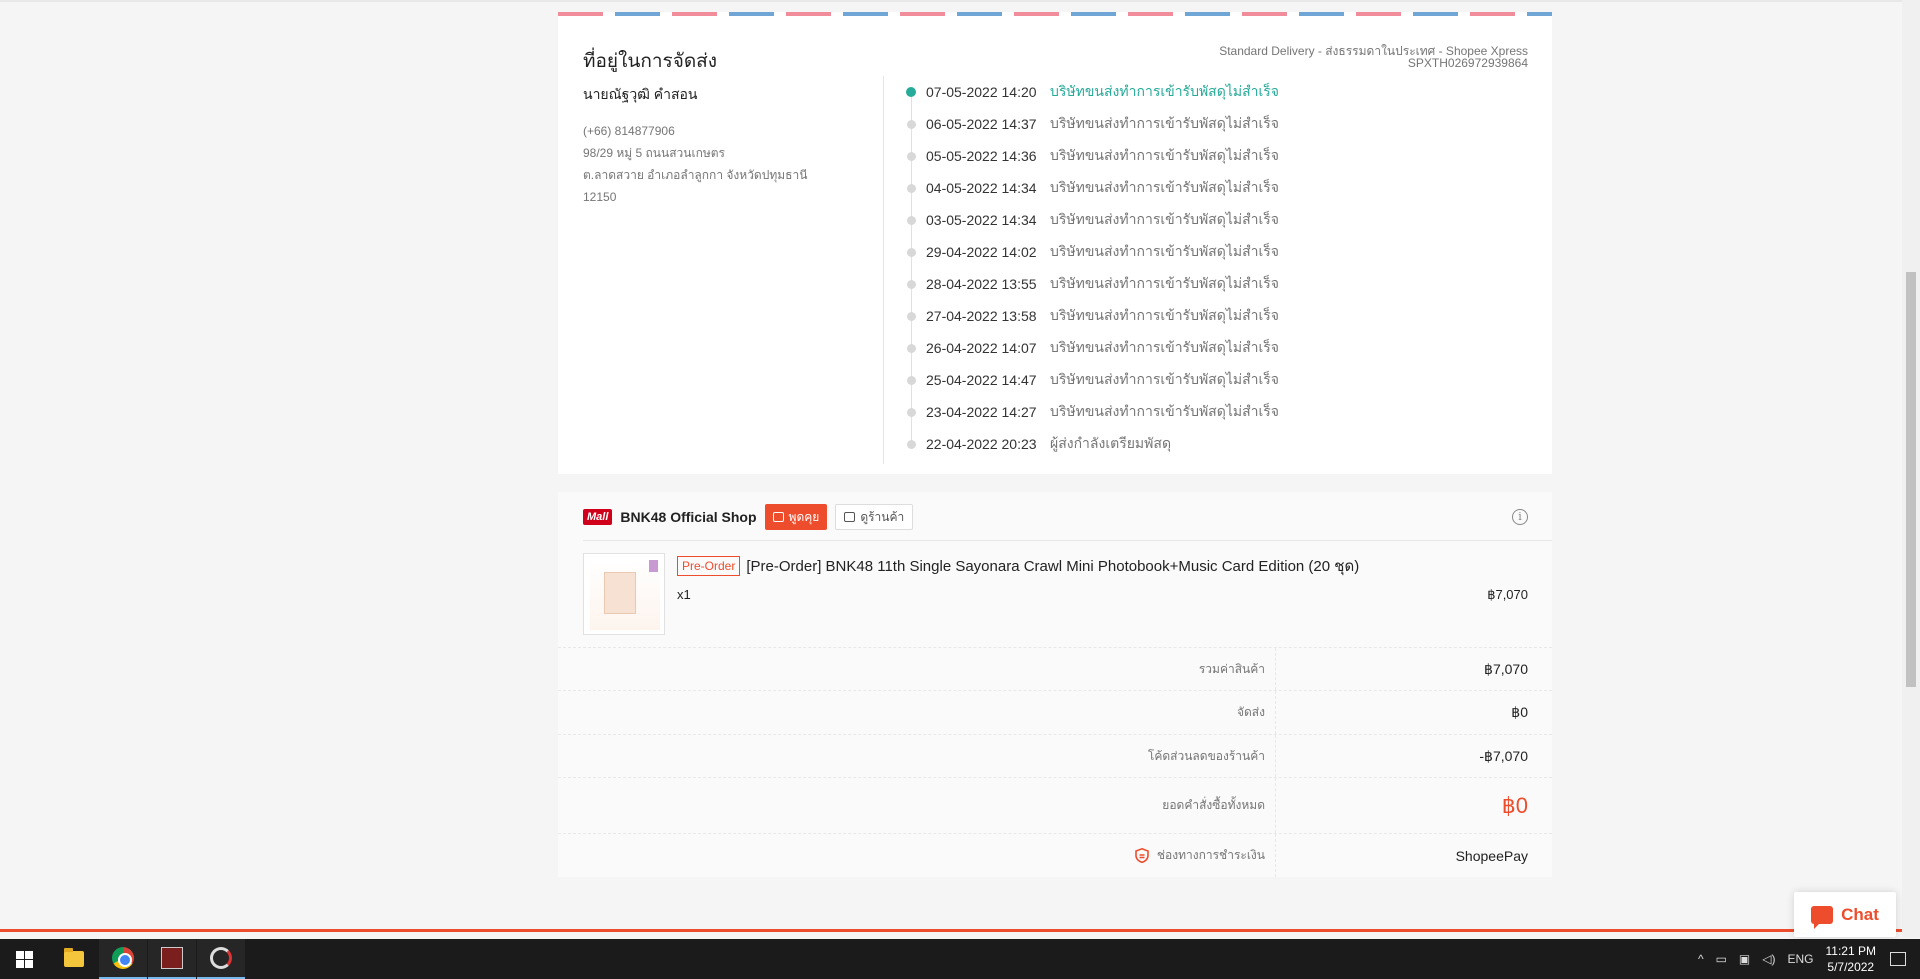  What do you see at coordinates (917, 855) in the screenshot?
I see `payment-method-label-cell: ช่องทางการชำระเงิน` at bounding box center [917, 855].